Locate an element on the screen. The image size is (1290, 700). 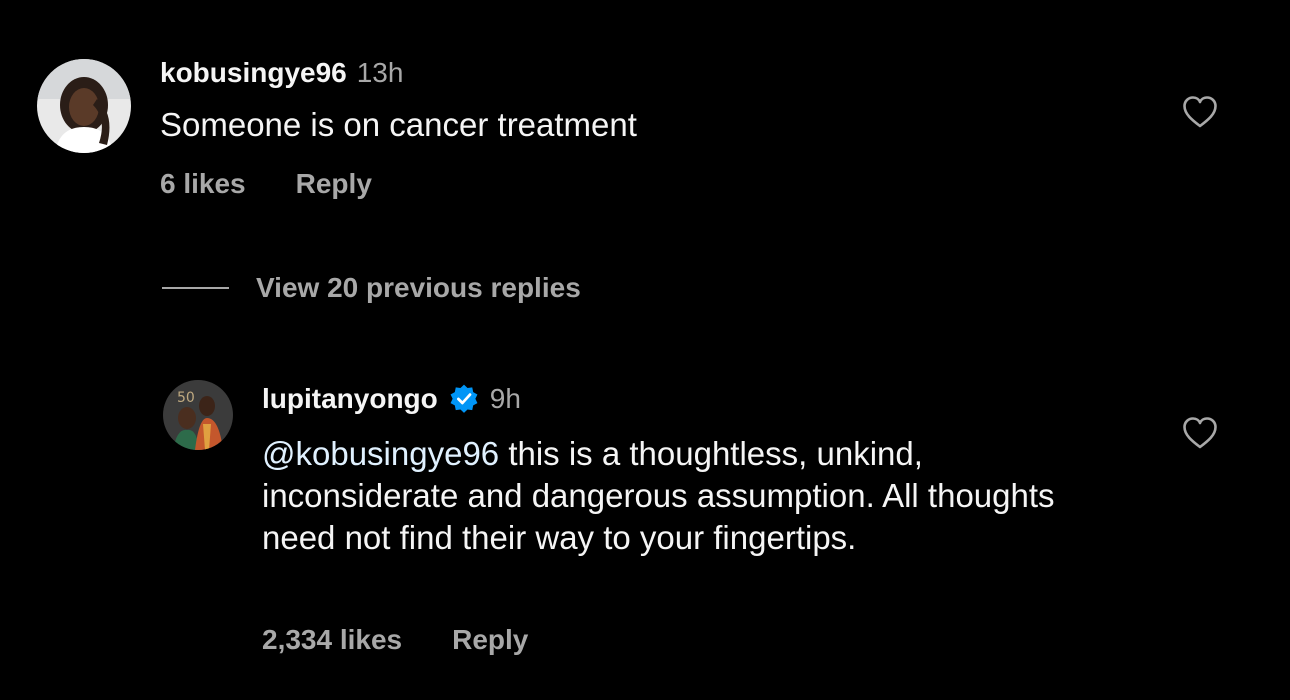
avatar: 50 is located at coordinates (198, 415).